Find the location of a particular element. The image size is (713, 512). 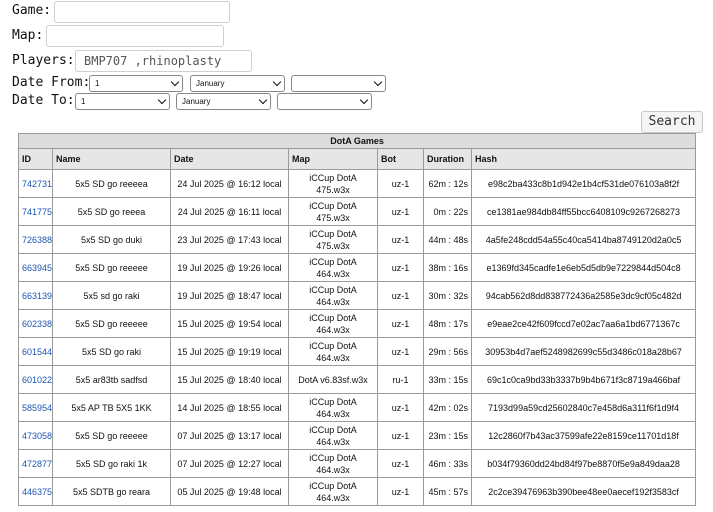

to-day-value: 1 is located at coordinates (83, 101).